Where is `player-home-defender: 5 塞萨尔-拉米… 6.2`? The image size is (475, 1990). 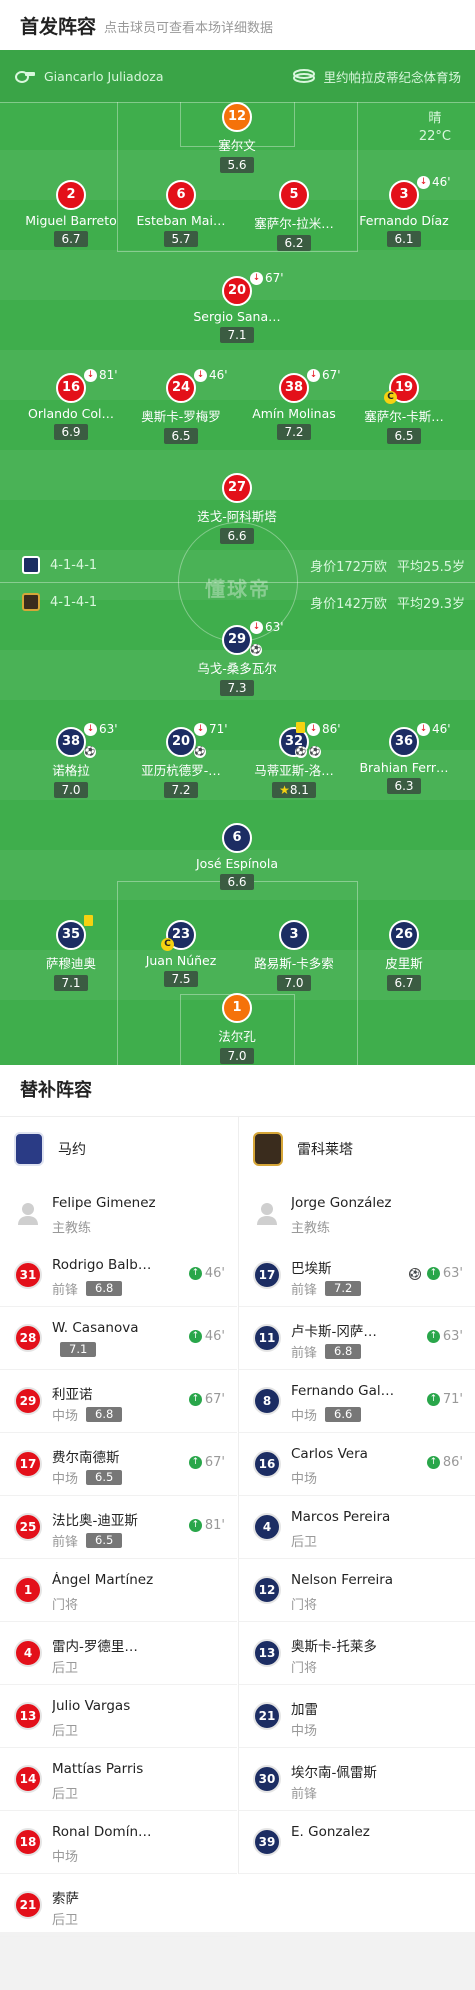
player-home-defender: 5 塞萨尔-拉米… 6.2 is located at coordinates (294, 215).